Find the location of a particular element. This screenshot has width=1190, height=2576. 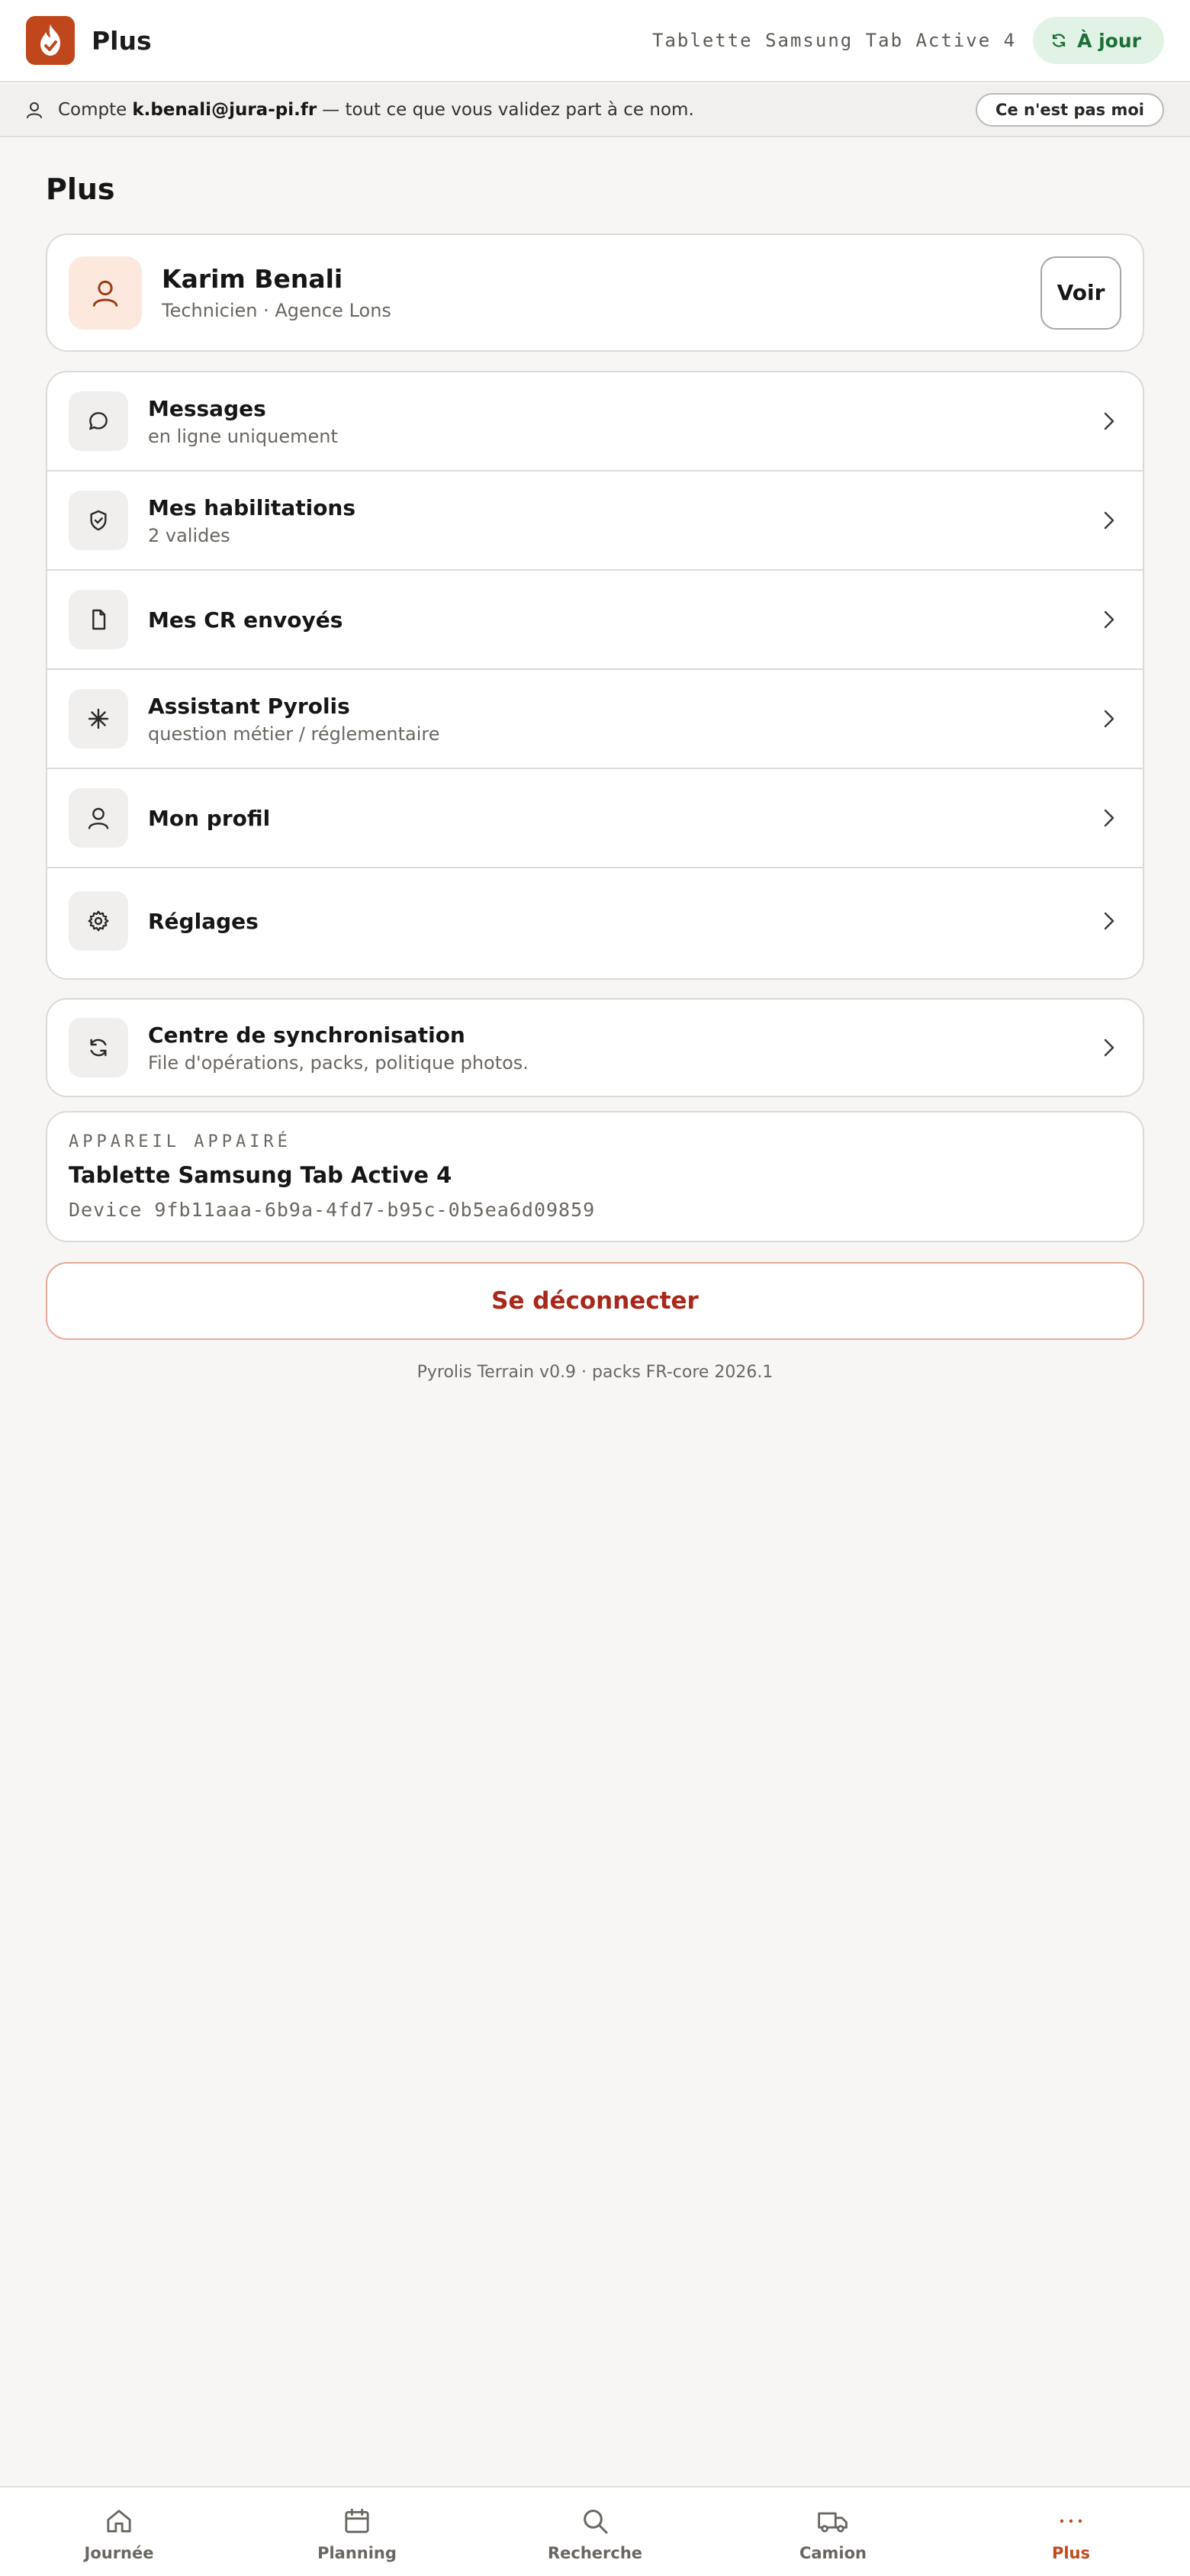

menu-label: Mes CR envoyés is located at coordinates (245, 620).